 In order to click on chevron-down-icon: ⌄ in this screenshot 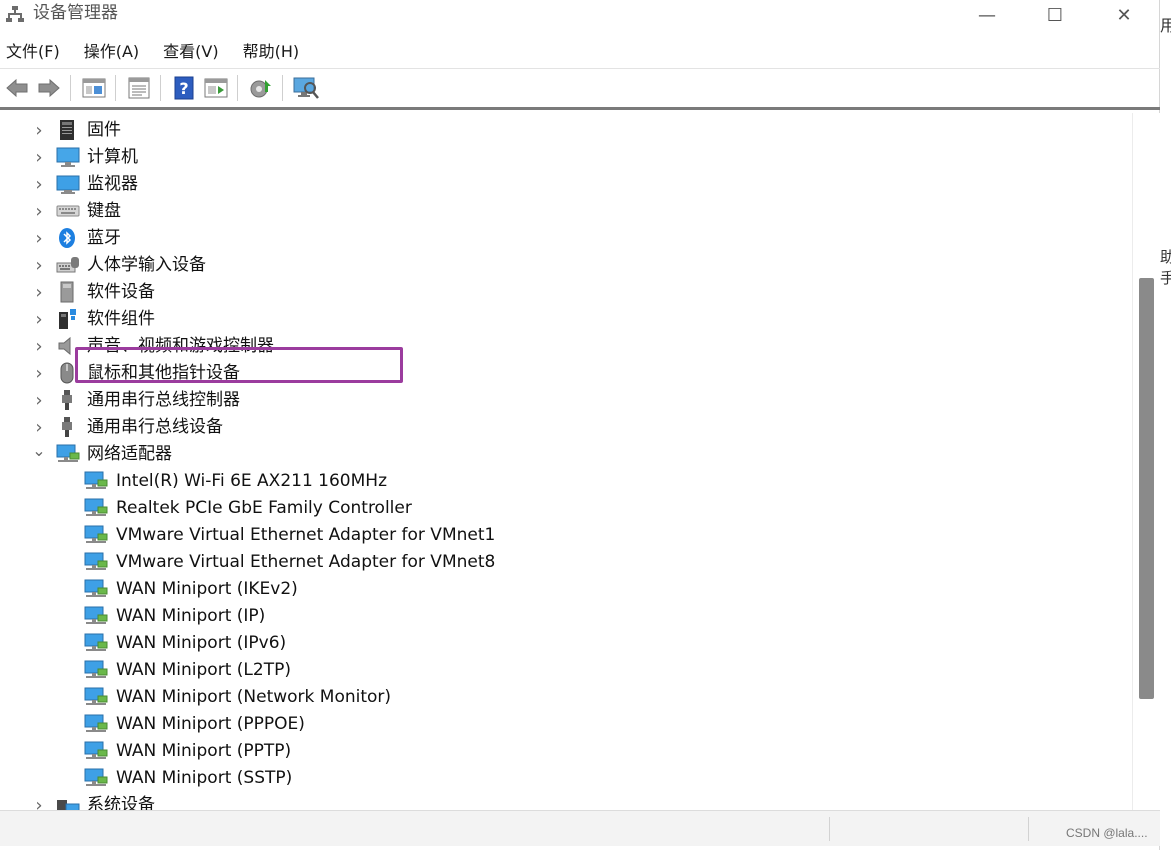, I will do `click(38, 454)`.